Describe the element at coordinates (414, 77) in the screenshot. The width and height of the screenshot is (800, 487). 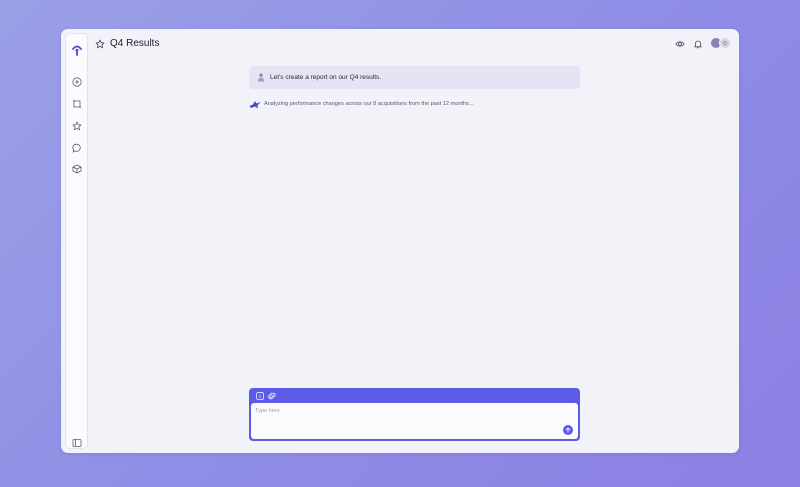
I see `user-message: Let's create a report on our Q4 results.` at that location.